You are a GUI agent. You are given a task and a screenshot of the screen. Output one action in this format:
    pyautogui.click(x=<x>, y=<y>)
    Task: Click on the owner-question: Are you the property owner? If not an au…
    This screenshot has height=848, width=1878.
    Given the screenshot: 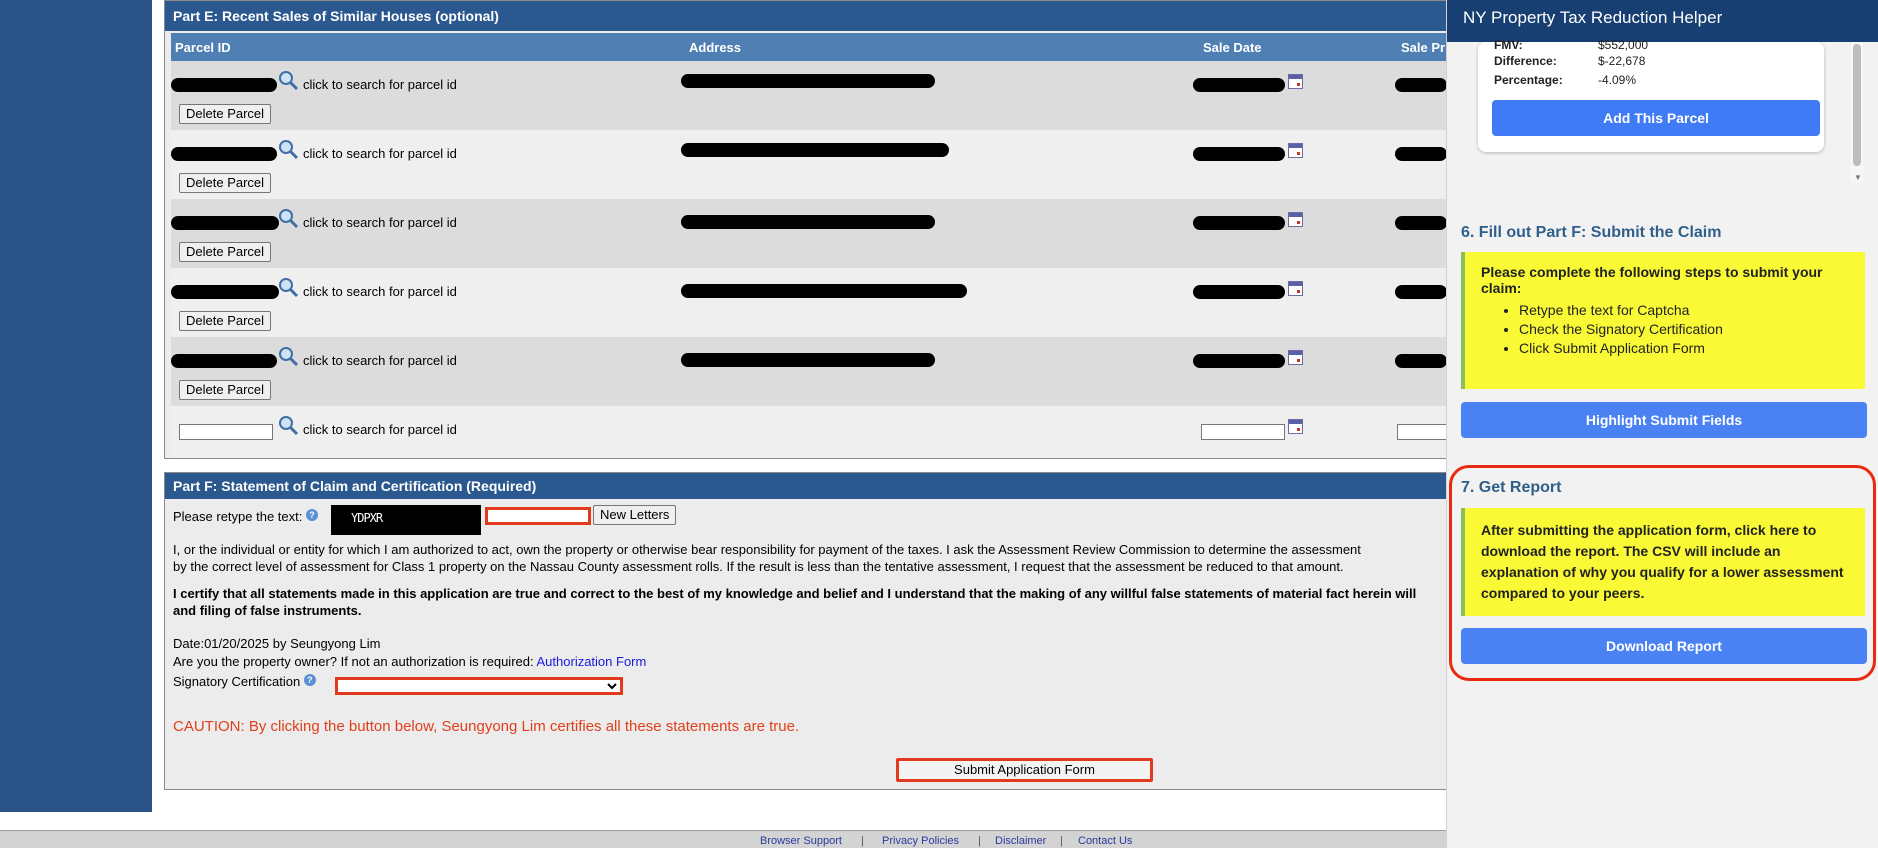 What is the action you would take?
    pyautogui.click(x=353, y=661)
    